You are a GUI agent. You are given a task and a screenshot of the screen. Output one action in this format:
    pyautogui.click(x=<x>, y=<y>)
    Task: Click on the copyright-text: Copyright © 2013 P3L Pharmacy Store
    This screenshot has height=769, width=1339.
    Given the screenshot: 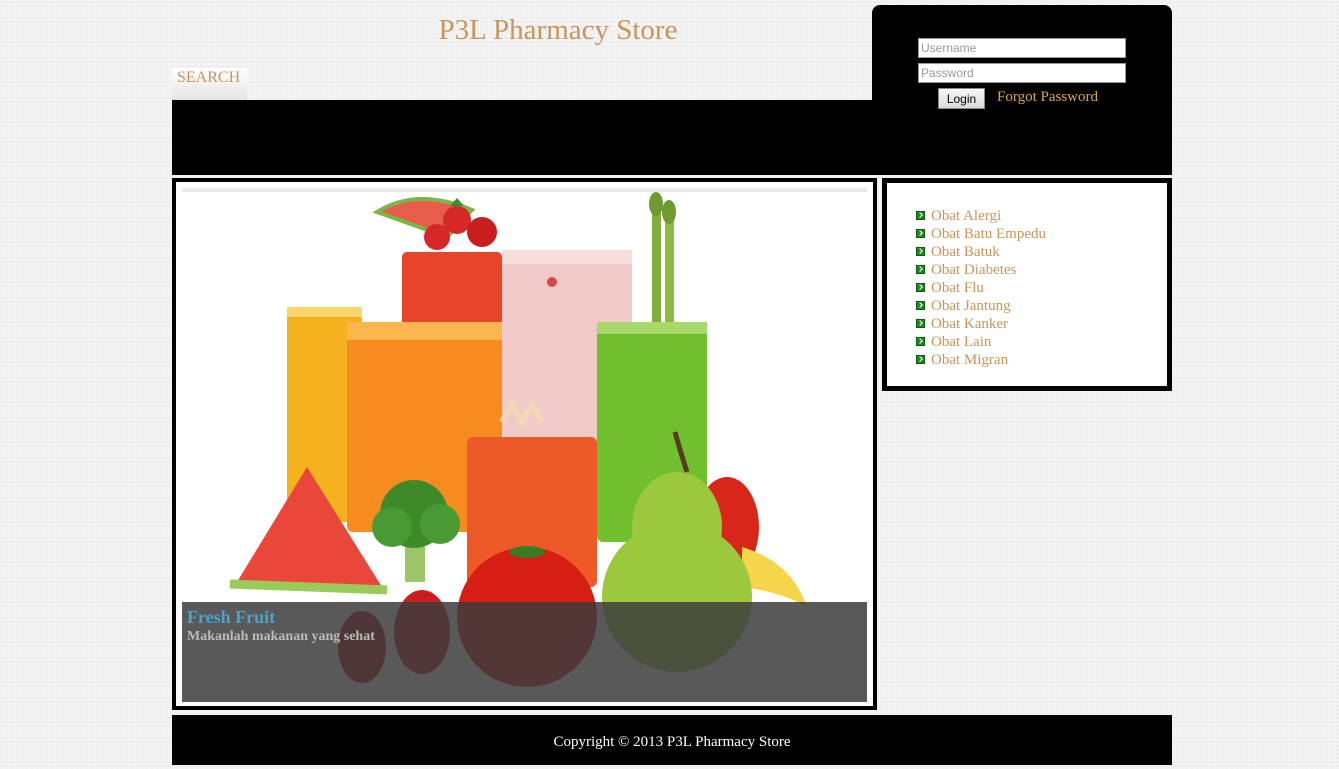 What is the action you would take?
    pyautogui.click(x=672, y=742)
    